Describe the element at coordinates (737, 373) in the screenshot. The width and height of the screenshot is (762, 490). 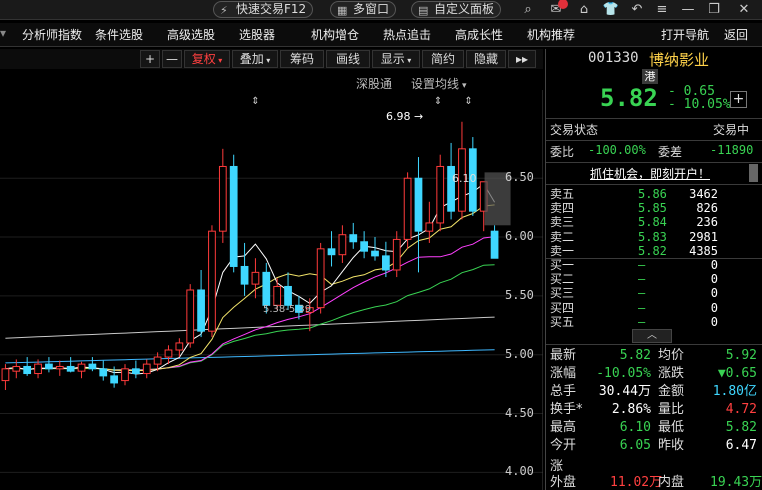
I see `stat-value: ▼0.65` at that location.